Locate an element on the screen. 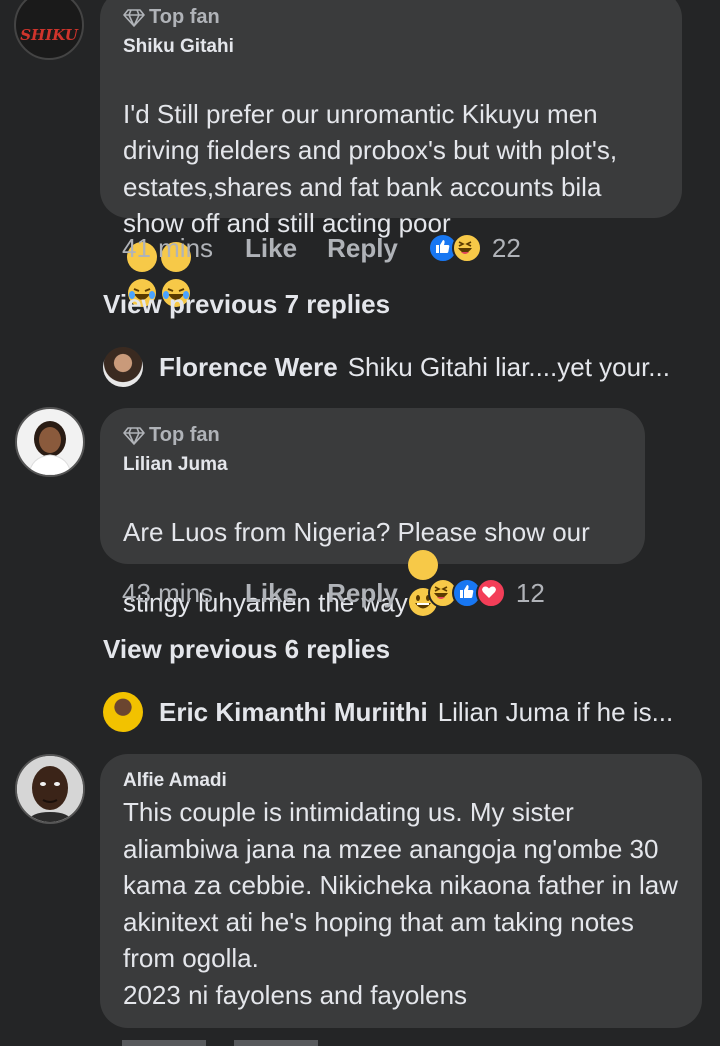 This screenshot has height=1046, width=720. comment-author: Shiku Gitahi is located at coordinates (178, 47).